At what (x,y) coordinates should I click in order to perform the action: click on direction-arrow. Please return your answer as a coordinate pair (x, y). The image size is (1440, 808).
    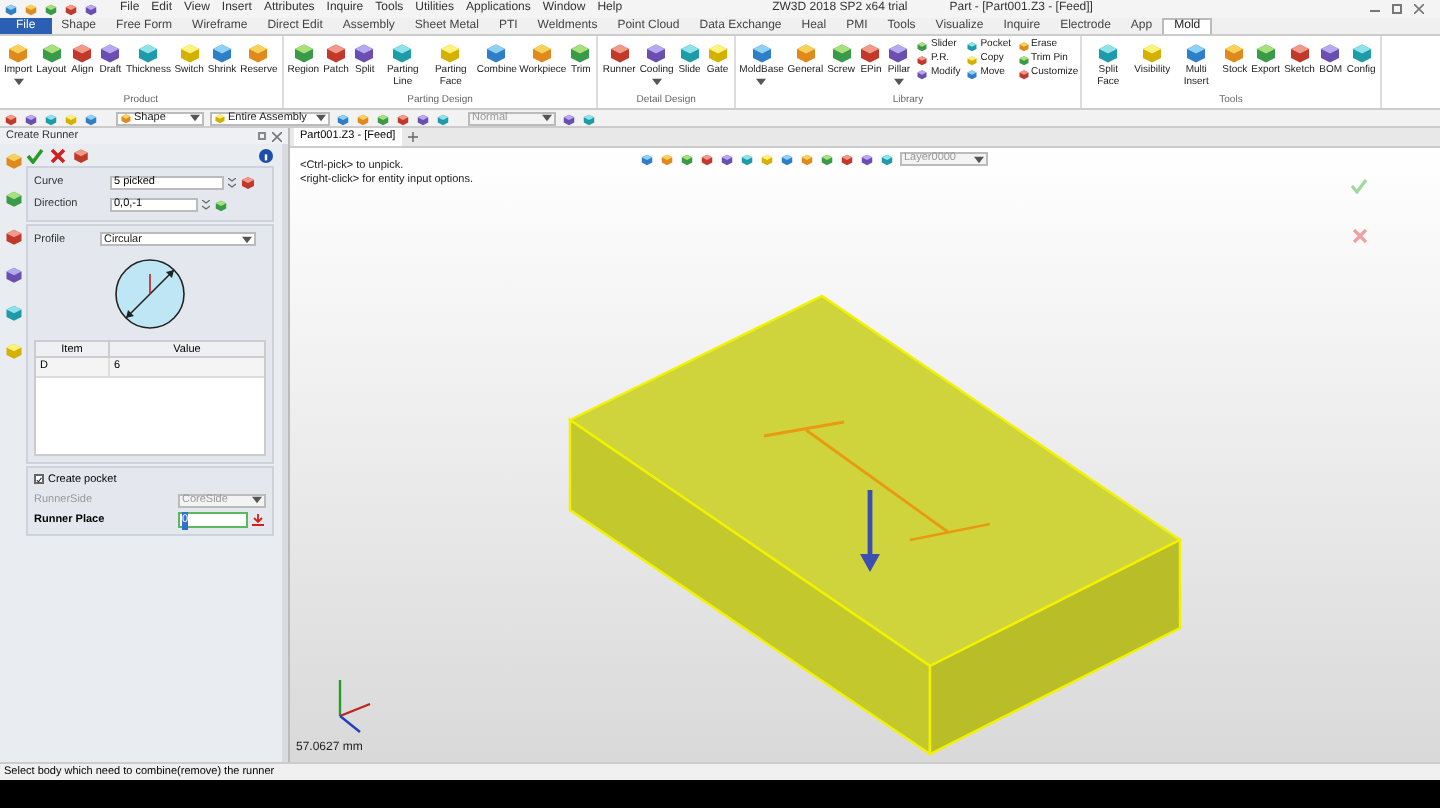
    Looking at the image, I should click on (870, 531).